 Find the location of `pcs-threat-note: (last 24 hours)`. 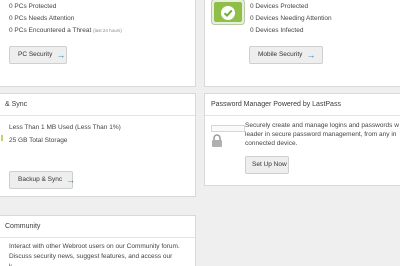

pcs-threat-note: (last 24 hours) is located at coordinates (107, 30).